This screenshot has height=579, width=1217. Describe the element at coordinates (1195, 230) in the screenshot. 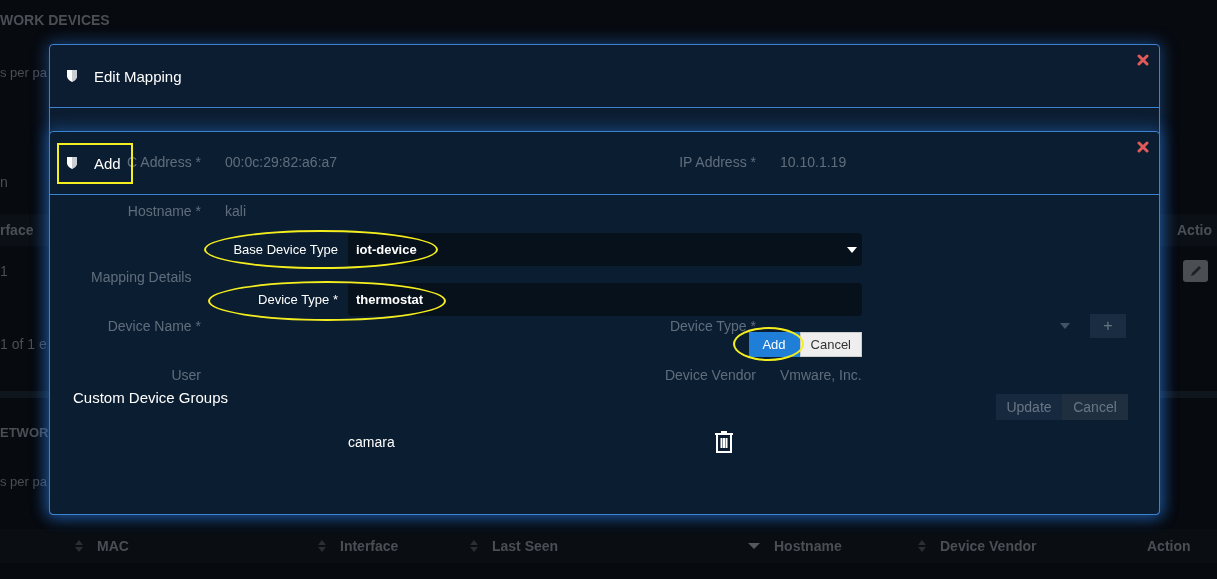

I see `column-header: Actio` at that location.